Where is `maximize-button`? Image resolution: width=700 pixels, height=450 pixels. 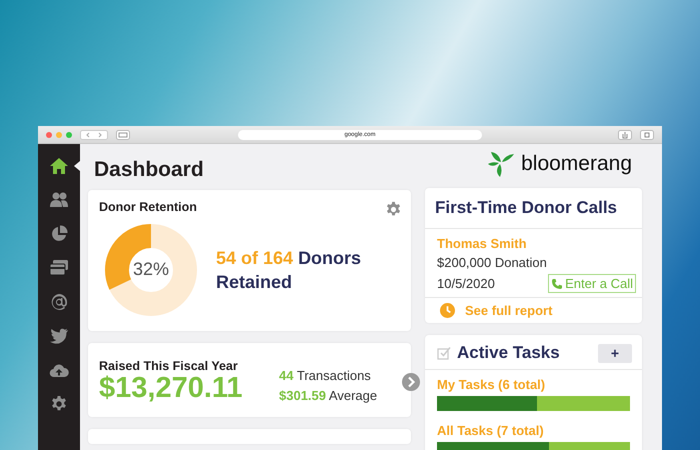
maximize-button is located at coordinates (69, 135).